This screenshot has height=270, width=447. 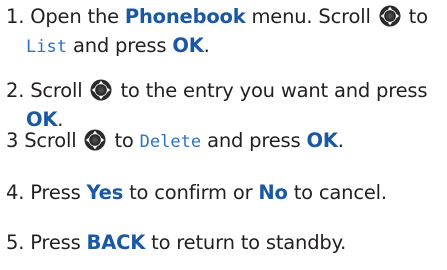 What do you see at coordinates (15, 90) in the screenshot?
I see `step-number: 2.` at bounding box center [15, 90].